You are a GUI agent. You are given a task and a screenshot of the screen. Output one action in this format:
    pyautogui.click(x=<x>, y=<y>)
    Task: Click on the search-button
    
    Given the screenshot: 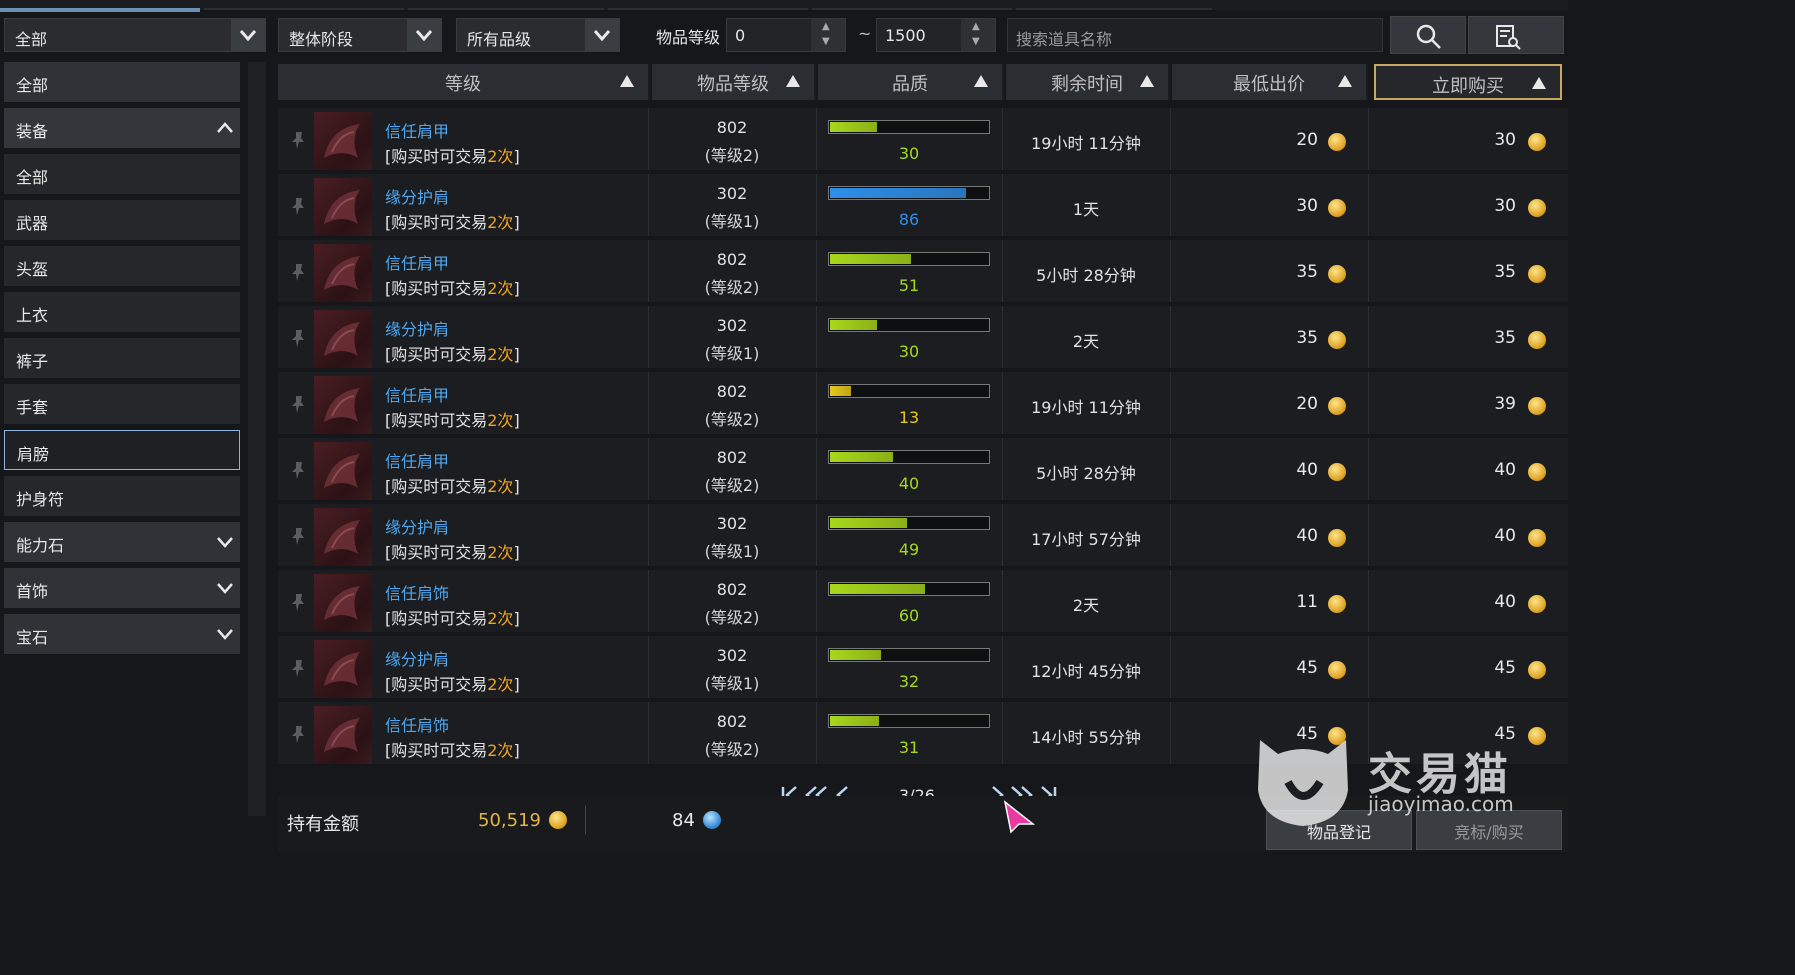 What is the action you would take?
    pyautogui.click(x=1428, y=35)
    